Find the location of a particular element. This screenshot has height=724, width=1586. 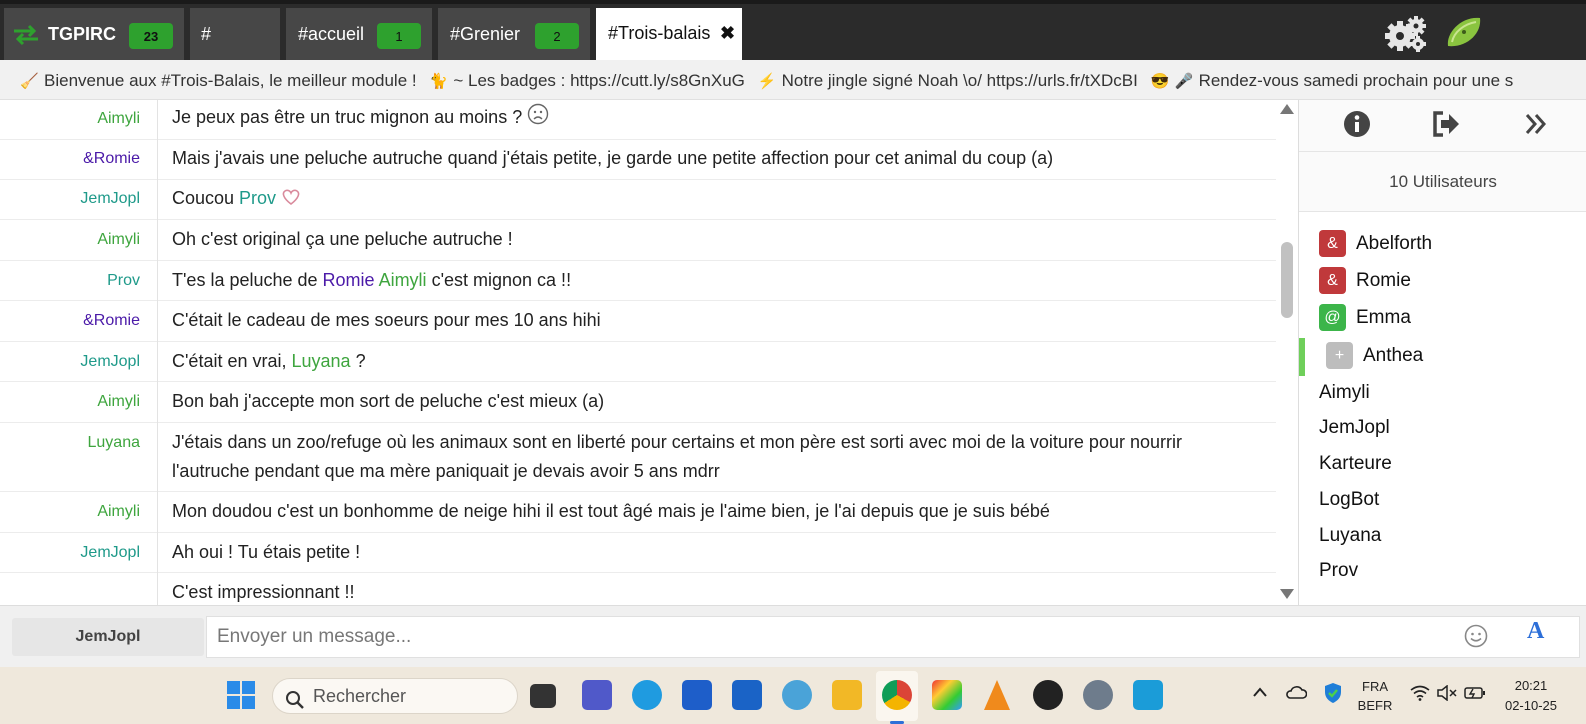

tab-grenier: #Grenier 2 is located at coordinates (514, 34).